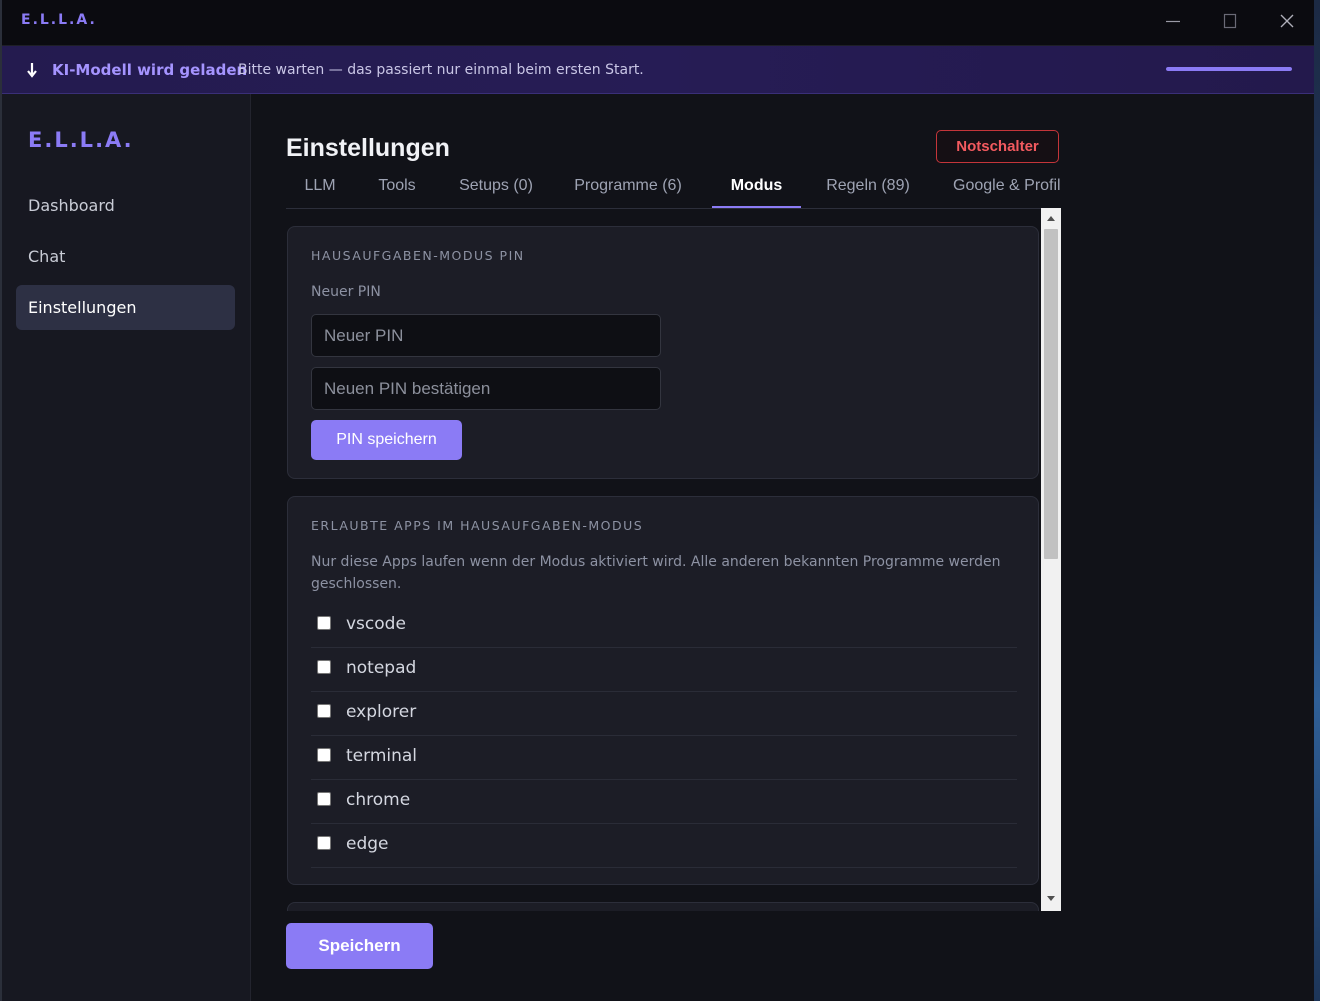 The height and width of the screenshot is (1001, 1320). I want to click on tab-programme: Programme (6), so click(628, 190).